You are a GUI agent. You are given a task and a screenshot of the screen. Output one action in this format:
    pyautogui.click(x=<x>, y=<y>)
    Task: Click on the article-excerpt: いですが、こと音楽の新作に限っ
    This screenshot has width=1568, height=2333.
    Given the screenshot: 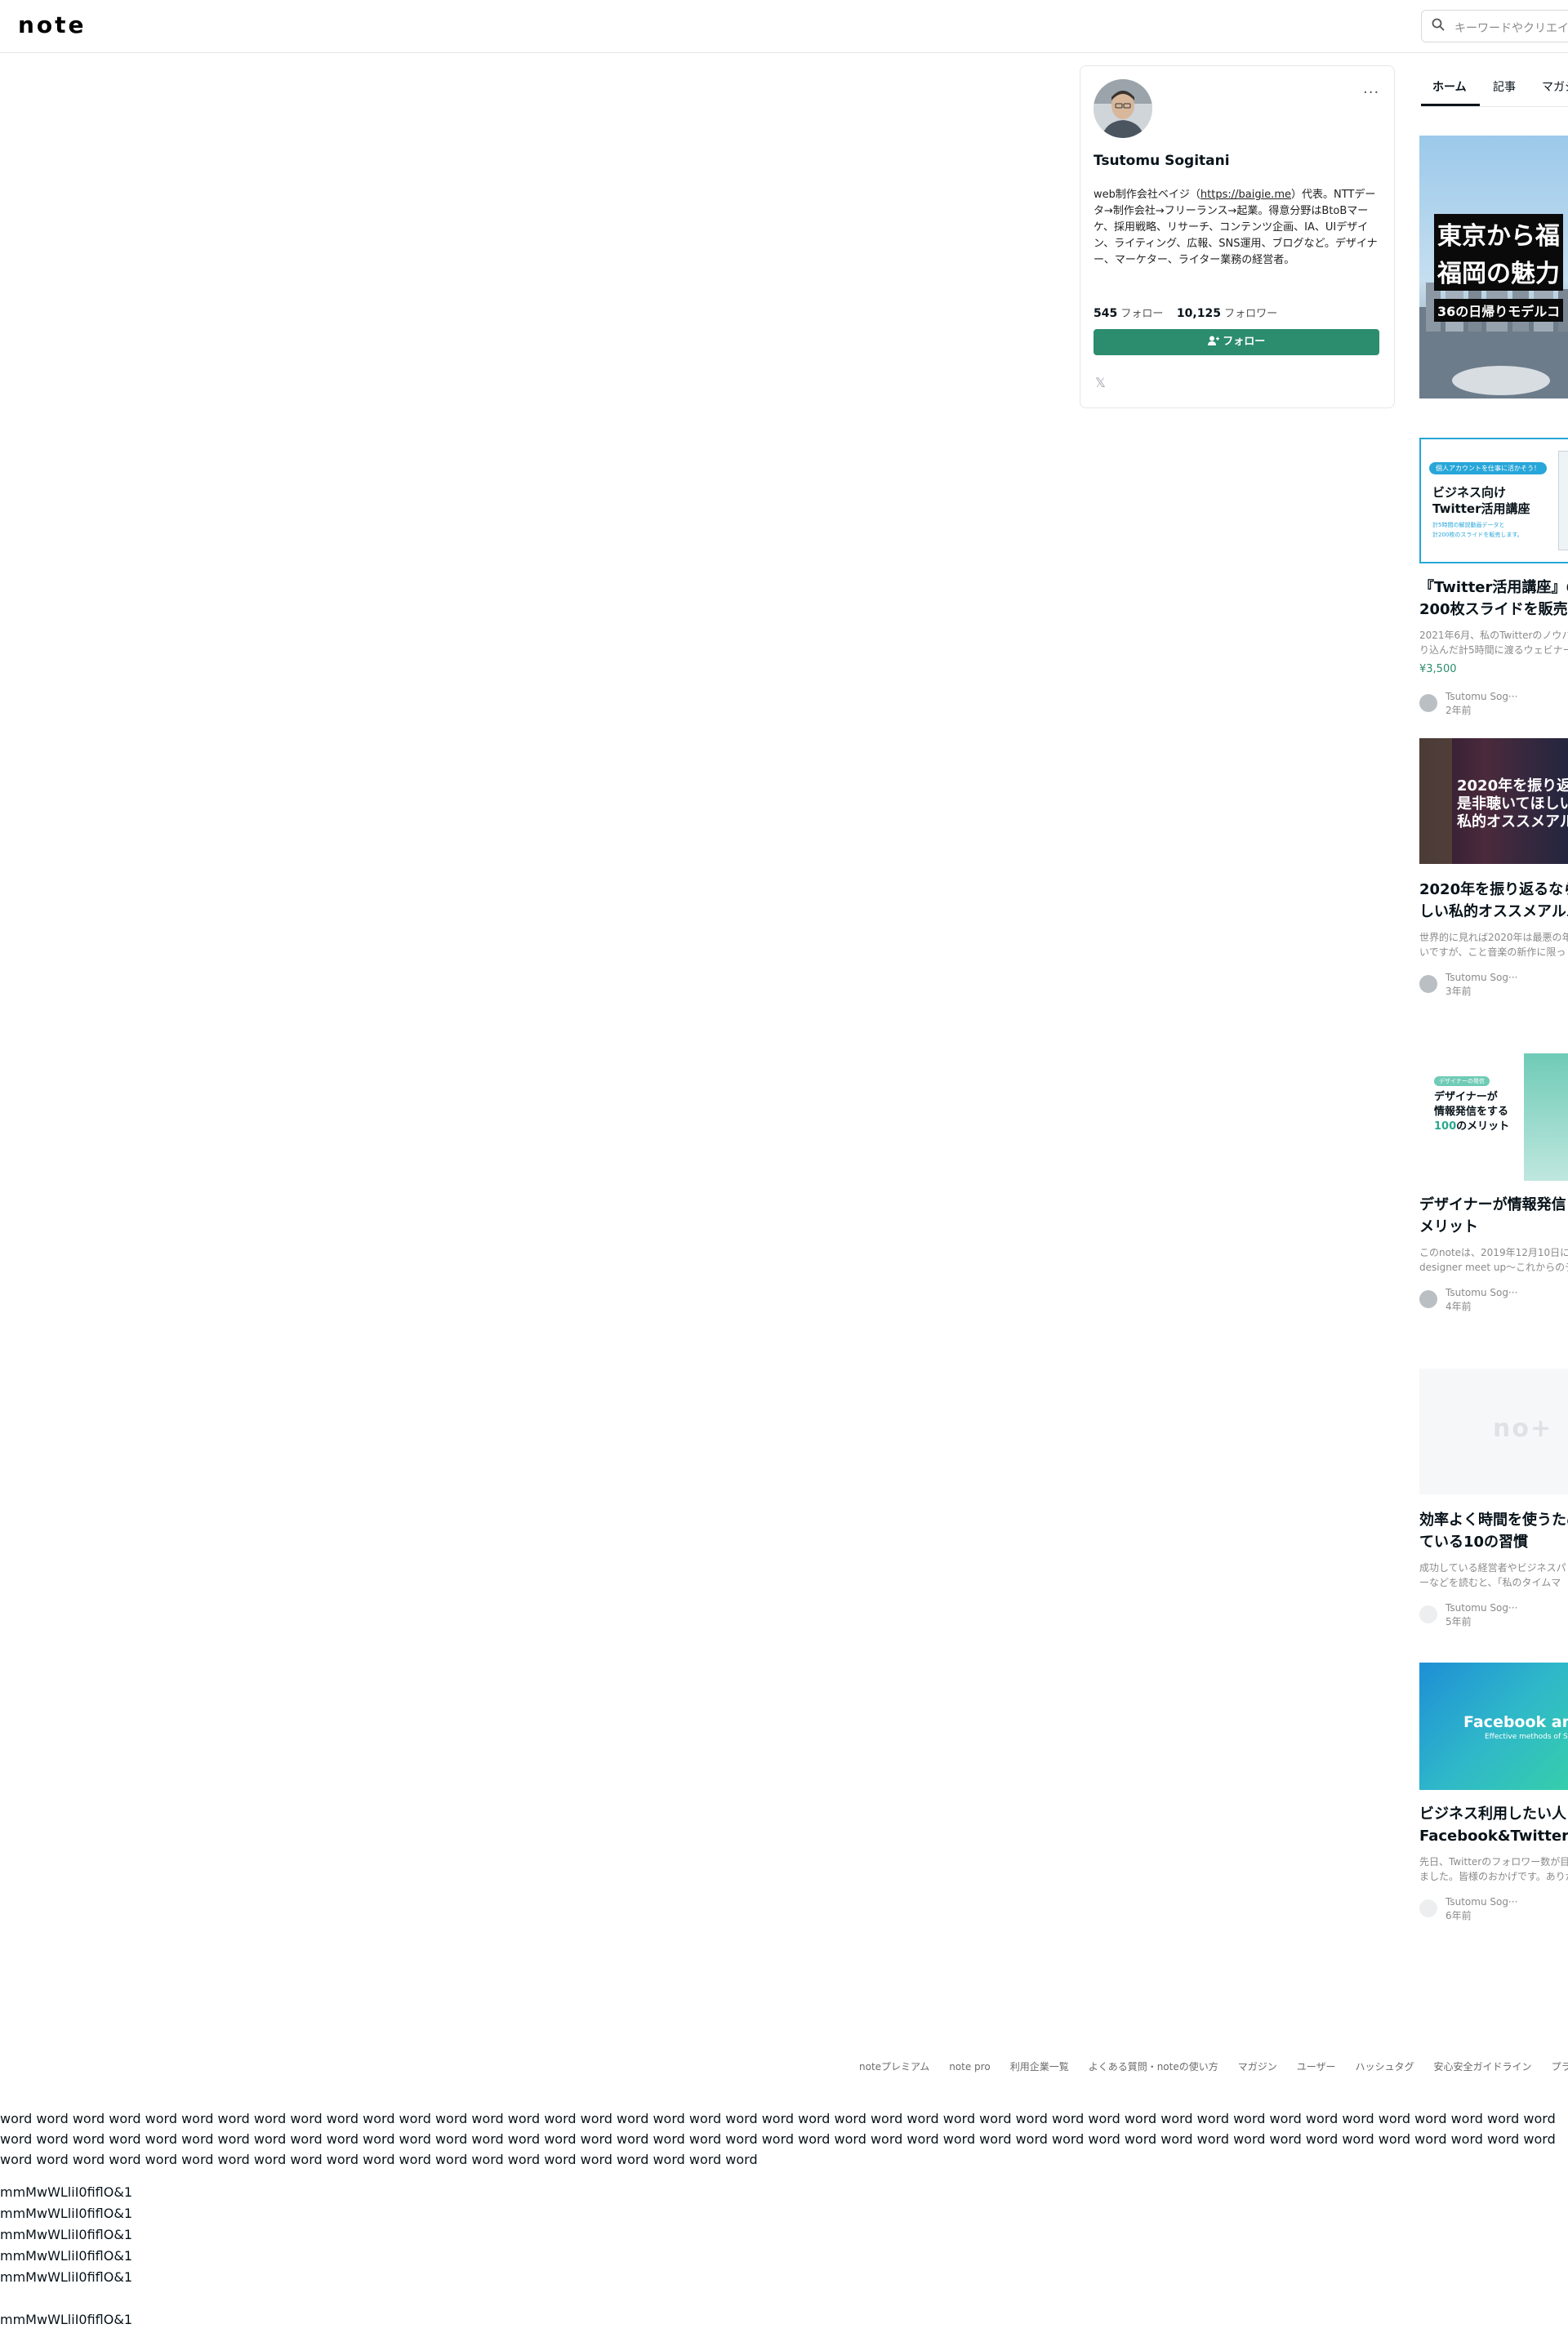 What is the action you would take?
    pyautogui.click(x=1492, y=952)
    